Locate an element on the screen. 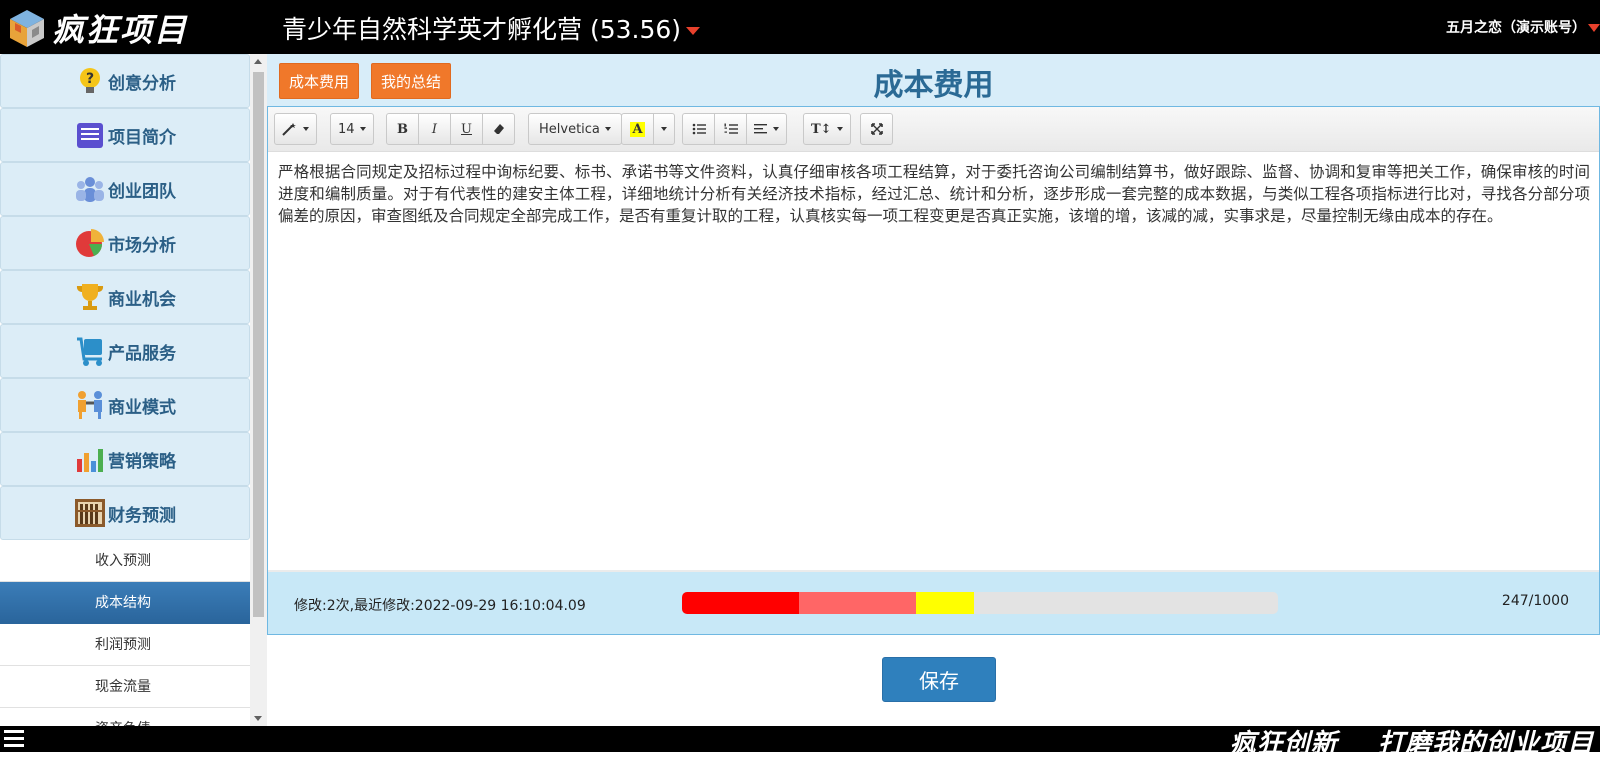 The width and height of the screenshot is (1600, 760). sidebar-subitem-balance-sheet: 资产负债 is located at coordinates (125, 717).